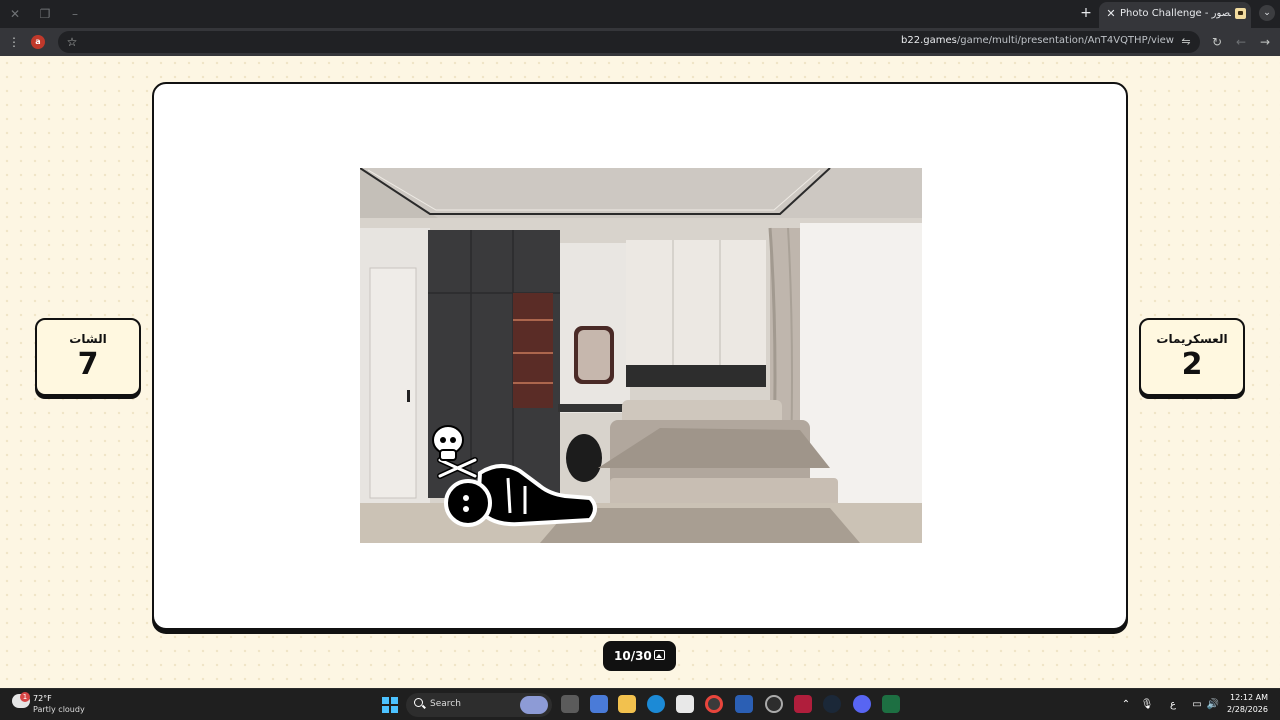  I want to click on forward-icon: →, so click(1265, 42).